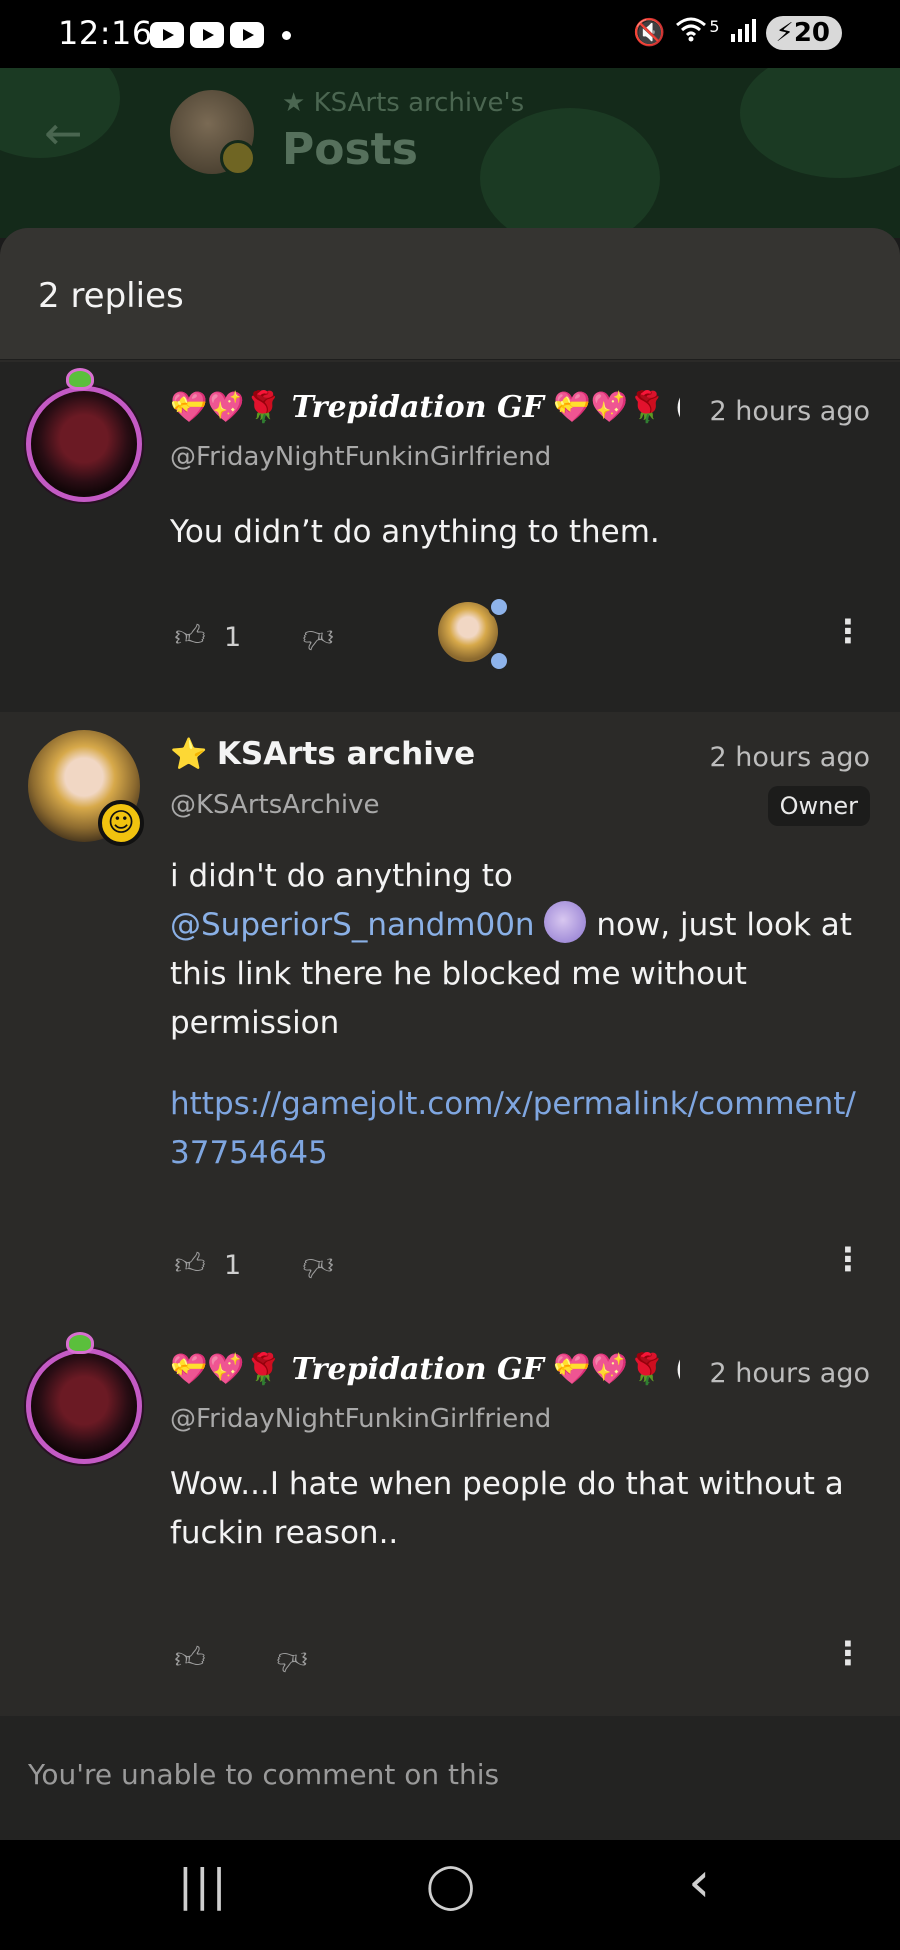 This screenshot has height=1950, width=900. What do you see at coordinates (350, 149) in the screenshot?
I see `header-title: Posts` at bounding box center [350, 149].